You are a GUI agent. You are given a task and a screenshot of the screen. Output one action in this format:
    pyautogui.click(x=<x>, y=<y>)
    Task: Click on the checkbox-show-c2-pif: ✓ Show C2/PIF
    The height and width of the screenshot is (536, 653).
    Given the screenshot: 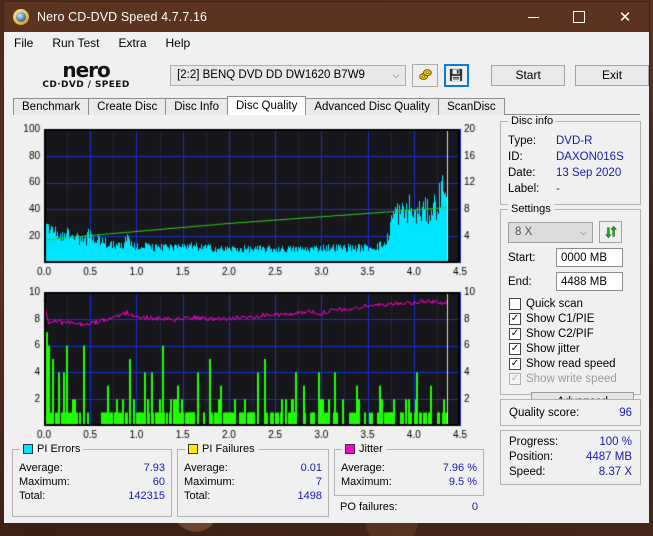 What is the action you would take?
    pyautogui.click(x=570, y=332)
    